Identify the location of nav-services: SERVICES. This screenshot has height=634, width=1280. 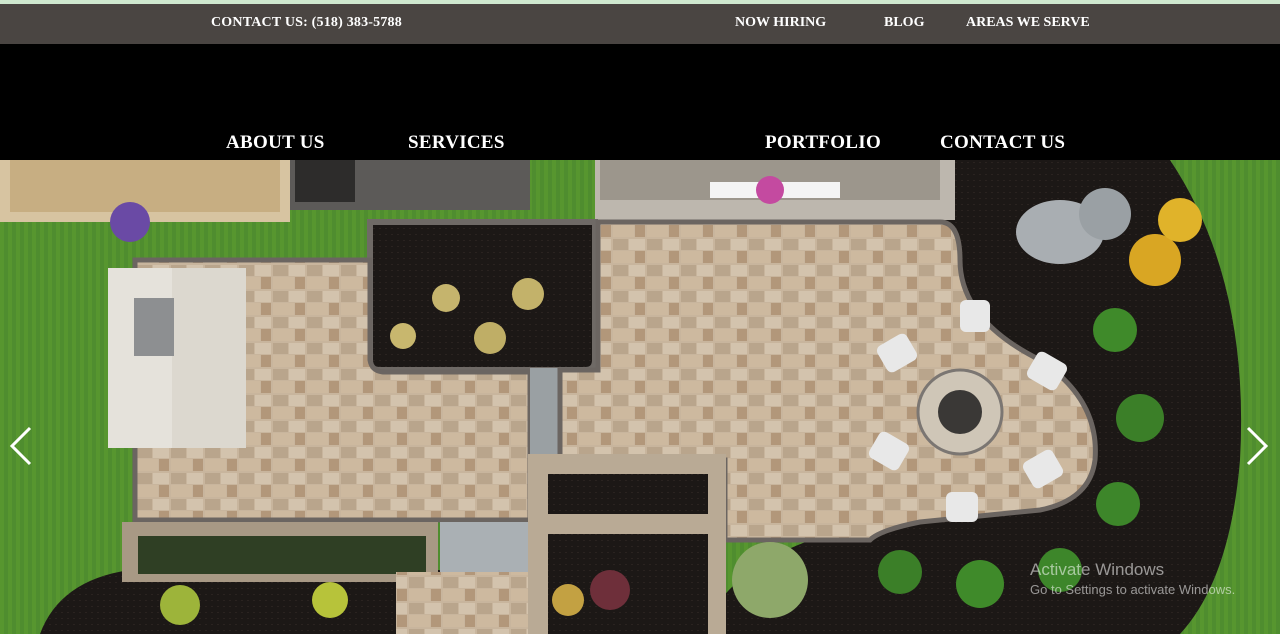
(456, 143).